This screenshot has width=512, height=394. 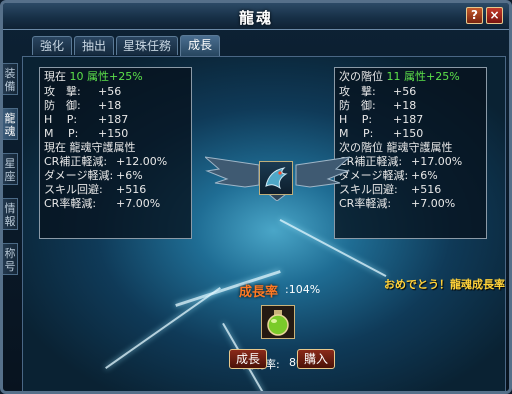 What do you see at coordinates (94, 45) in the screenshot?
I see `tab-extract: 抽出` at bounding box center [94, 45].